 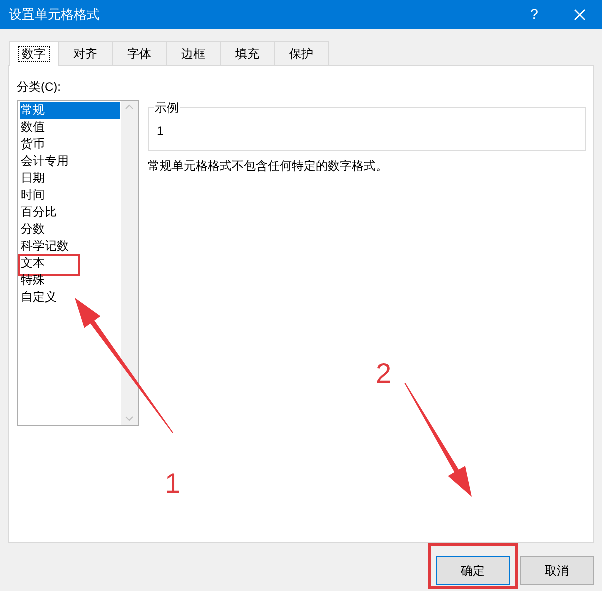 What do you see at coordinates (129, 107) in the screenshot?
I see `scroll-up-icon` at bounding box center [129, 107].